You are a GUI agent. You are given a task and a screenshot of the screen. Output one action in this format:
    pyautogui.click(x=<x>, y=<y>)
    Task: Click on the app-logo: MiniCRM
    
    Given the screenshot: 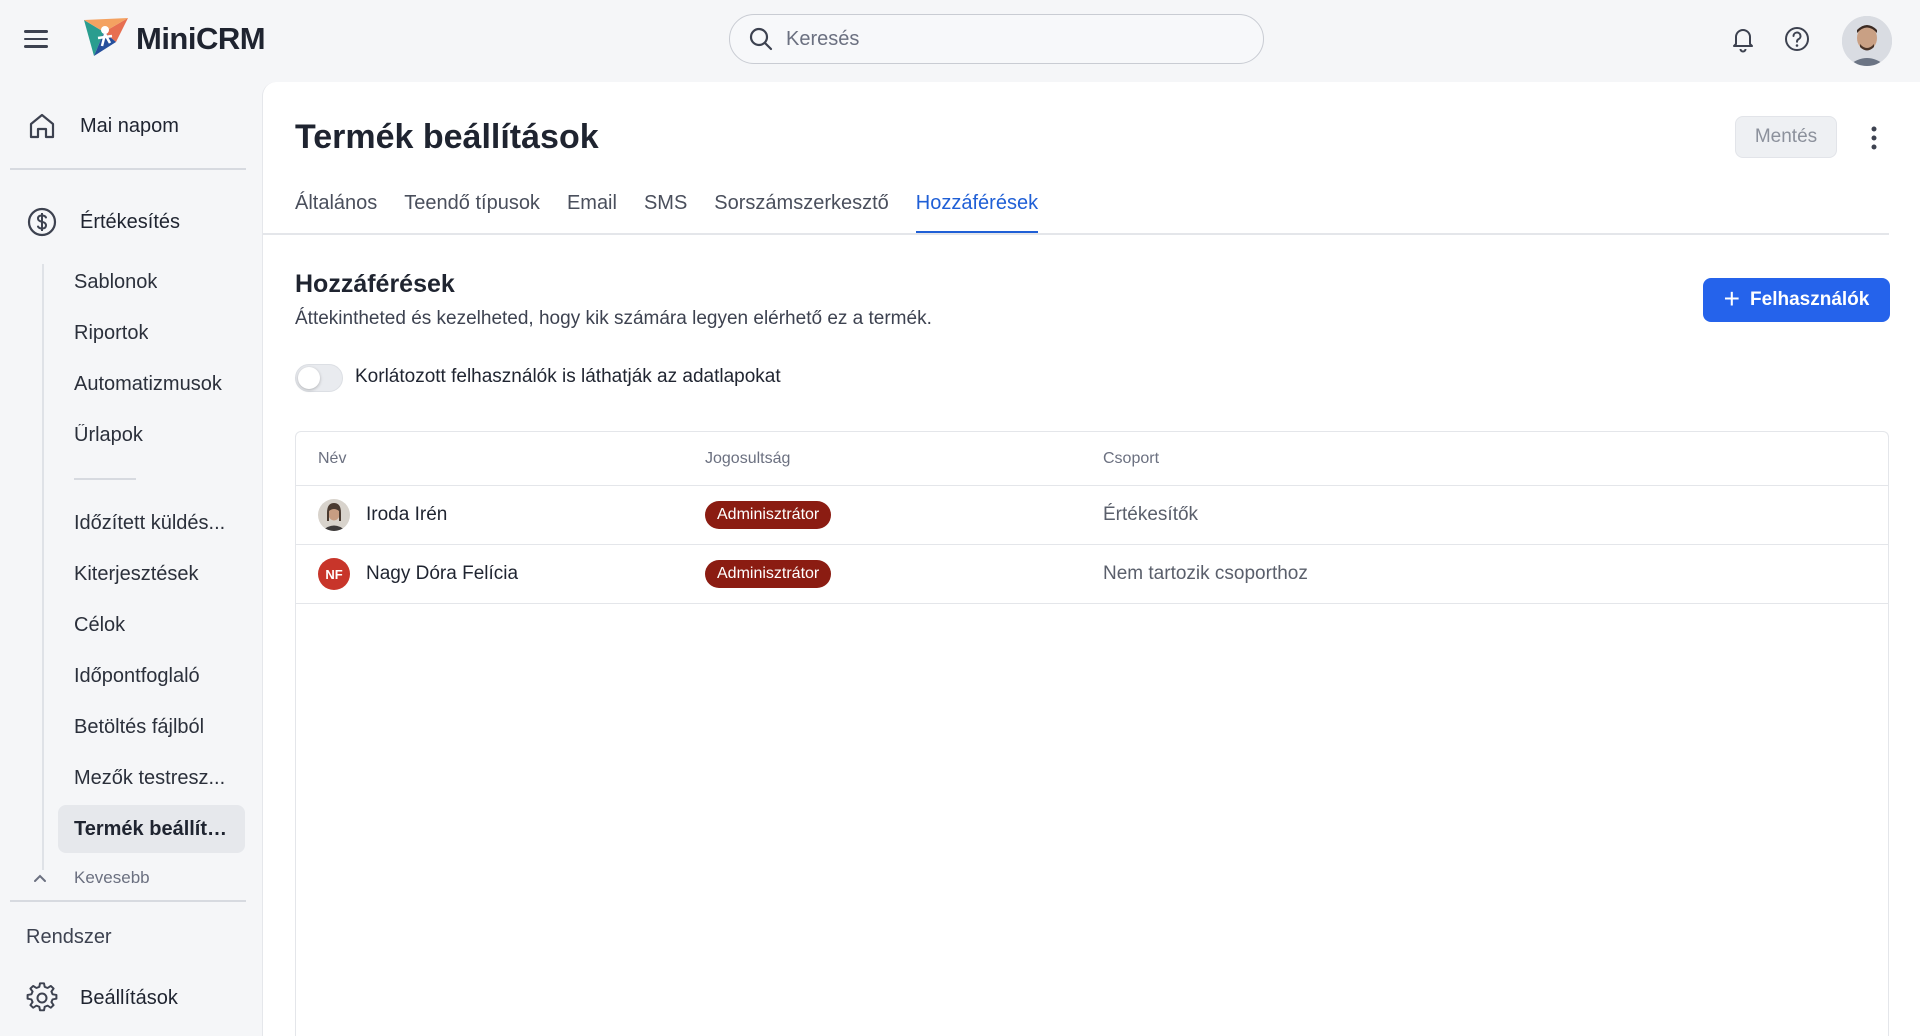 What is the action you would take?
    pyautogui.click(x=174, y=39)
    